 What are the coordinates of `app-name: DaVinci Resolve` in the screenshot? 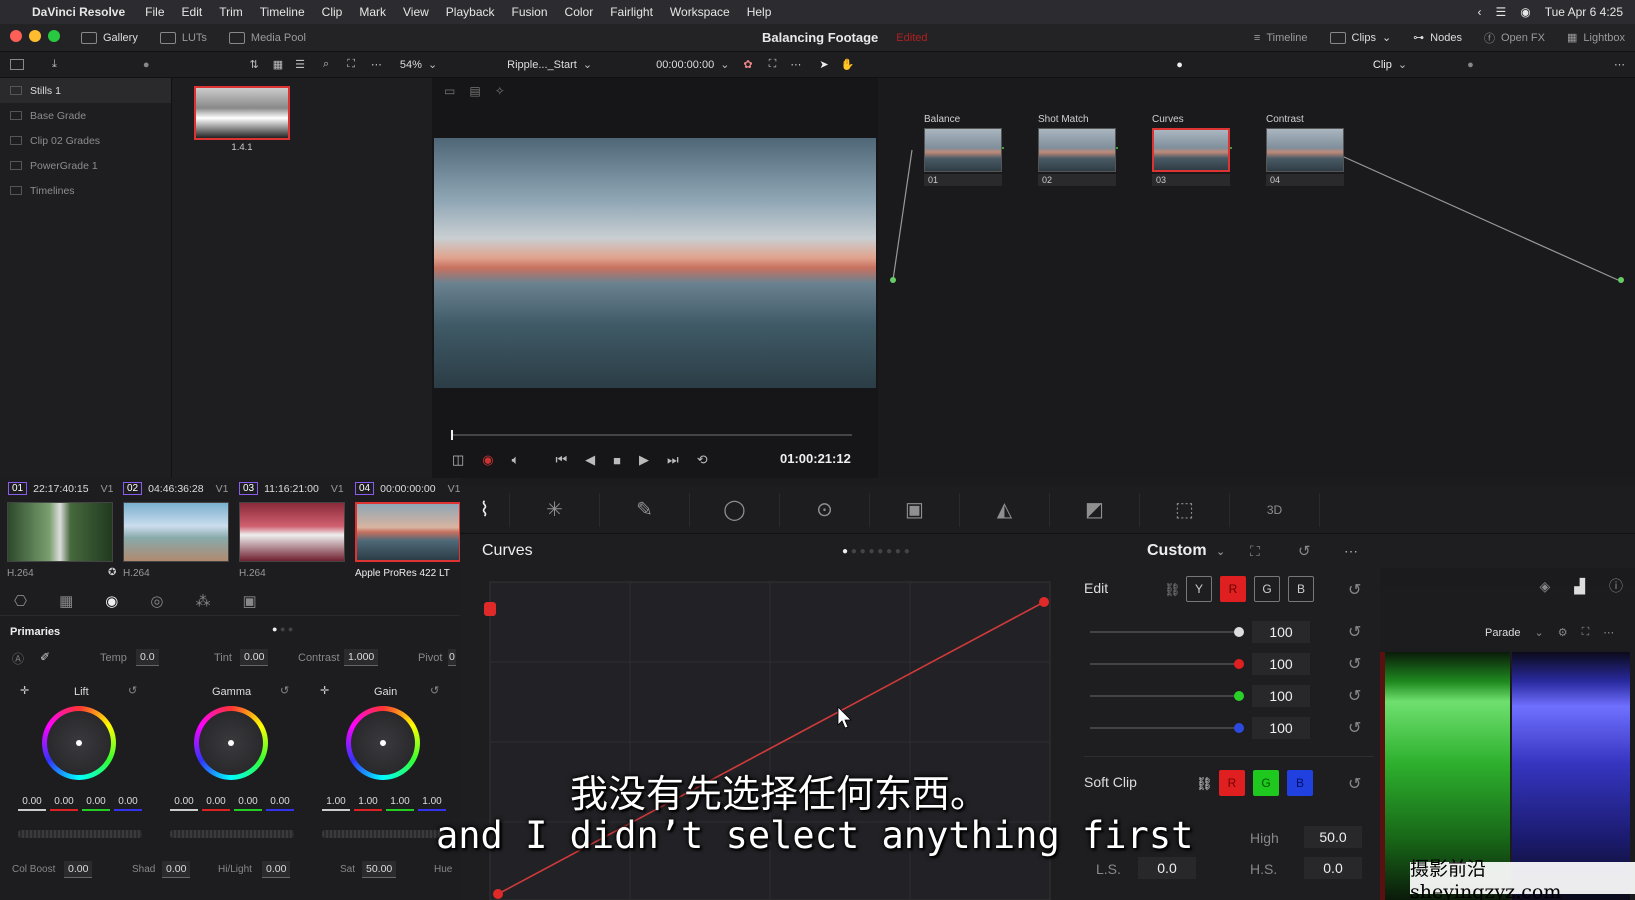 It's located at (78, 12).